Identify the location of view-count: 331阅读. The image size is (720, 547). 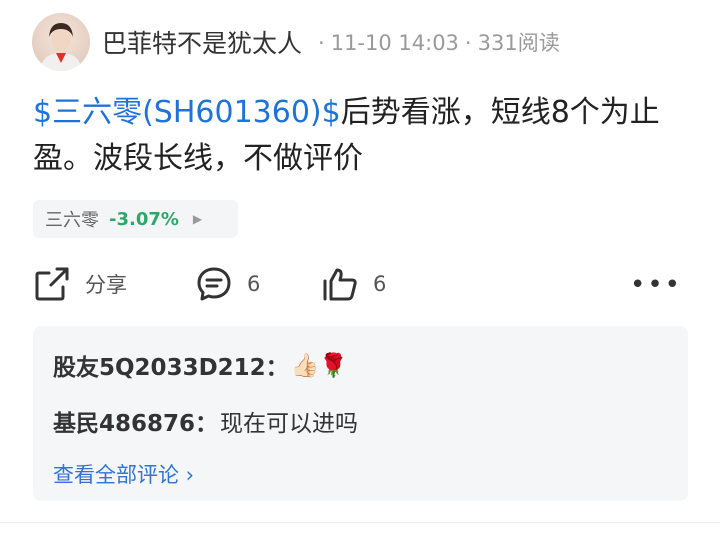
(518, 43).